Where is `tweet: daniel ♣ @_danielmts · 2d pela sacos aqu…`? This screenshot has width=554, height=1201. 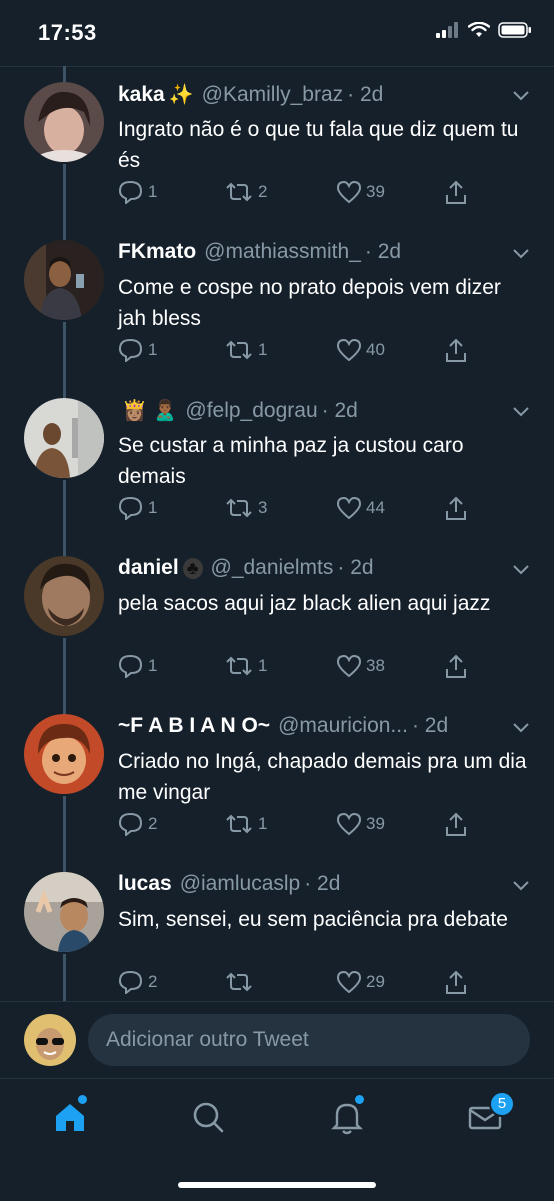
tweet: daniel ♣ @_danielmts · 2d pela sacos aqu… is located at coordinates (277, 619).